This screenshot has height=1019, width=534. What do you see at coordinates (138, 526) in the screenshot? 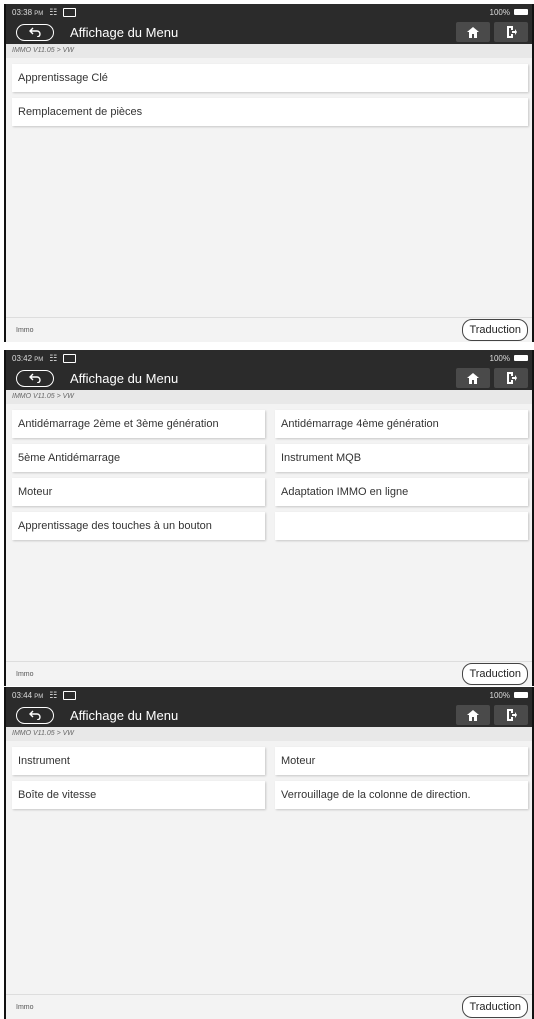
I see `menu-item: Apprentissage des touches à un bouton` at bounding box center [138, 526].